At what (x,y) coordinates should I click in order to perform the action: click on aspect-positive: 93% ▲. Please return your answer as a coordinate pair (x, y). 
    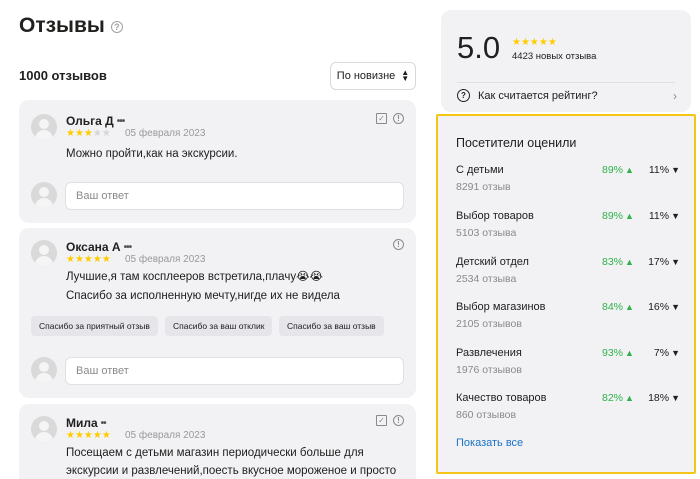
    Looking at the image, I should click on (618, 353).